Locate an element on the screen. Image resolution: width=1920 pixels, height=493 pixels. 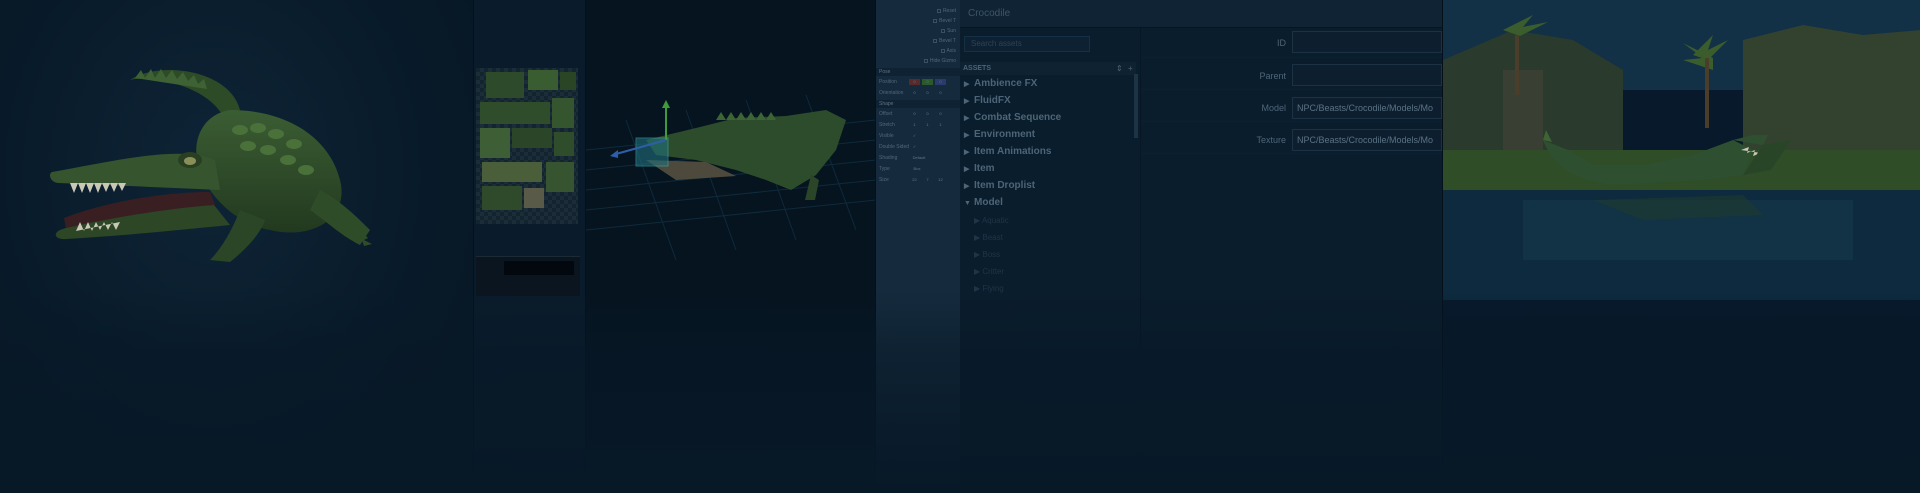
tree-subitem-boss: ▶ Boss is located at coordinates (987, 254).